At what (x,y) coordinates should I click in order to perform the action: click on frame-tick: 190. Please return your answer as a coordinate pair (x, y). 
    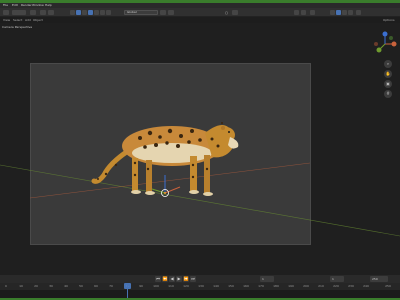
    Looking at the image, I should click on (291, 286).